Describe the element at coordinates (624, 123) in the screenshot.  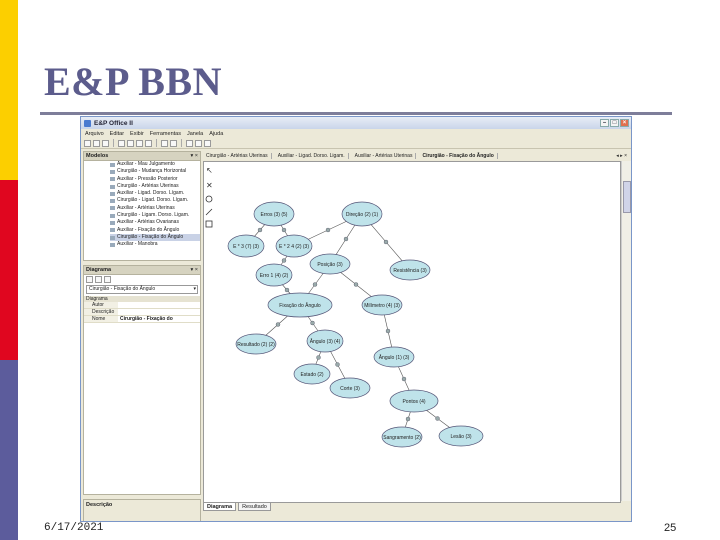
I see `close-button: ×` at that location.